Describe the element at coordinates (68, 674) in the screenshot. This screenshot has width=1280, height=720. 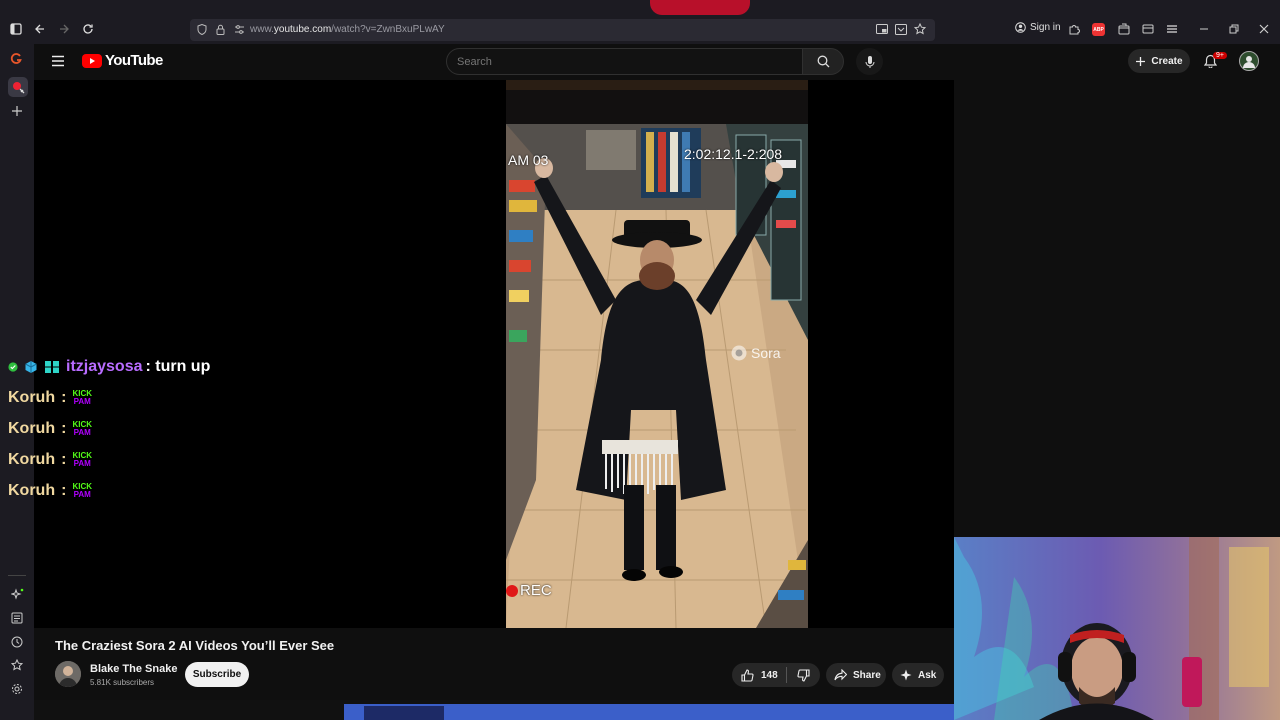
I see `channel-avatar` at that location.